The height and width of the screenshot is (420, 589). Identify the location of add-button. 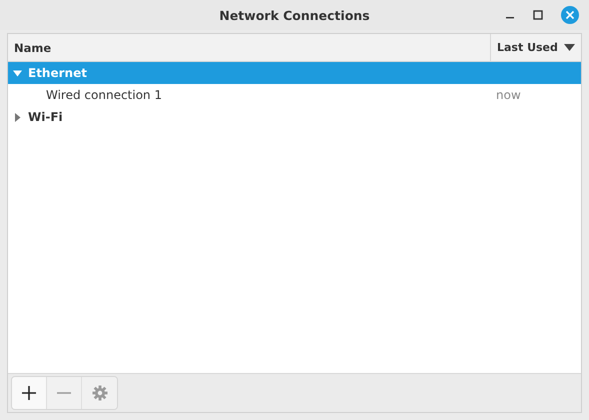
(29, 393).